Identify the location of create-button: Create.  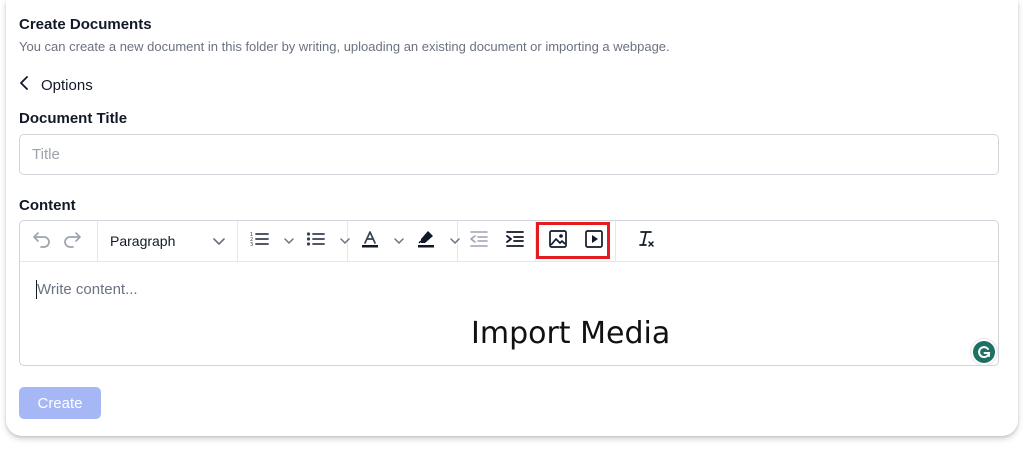
(60, 403).